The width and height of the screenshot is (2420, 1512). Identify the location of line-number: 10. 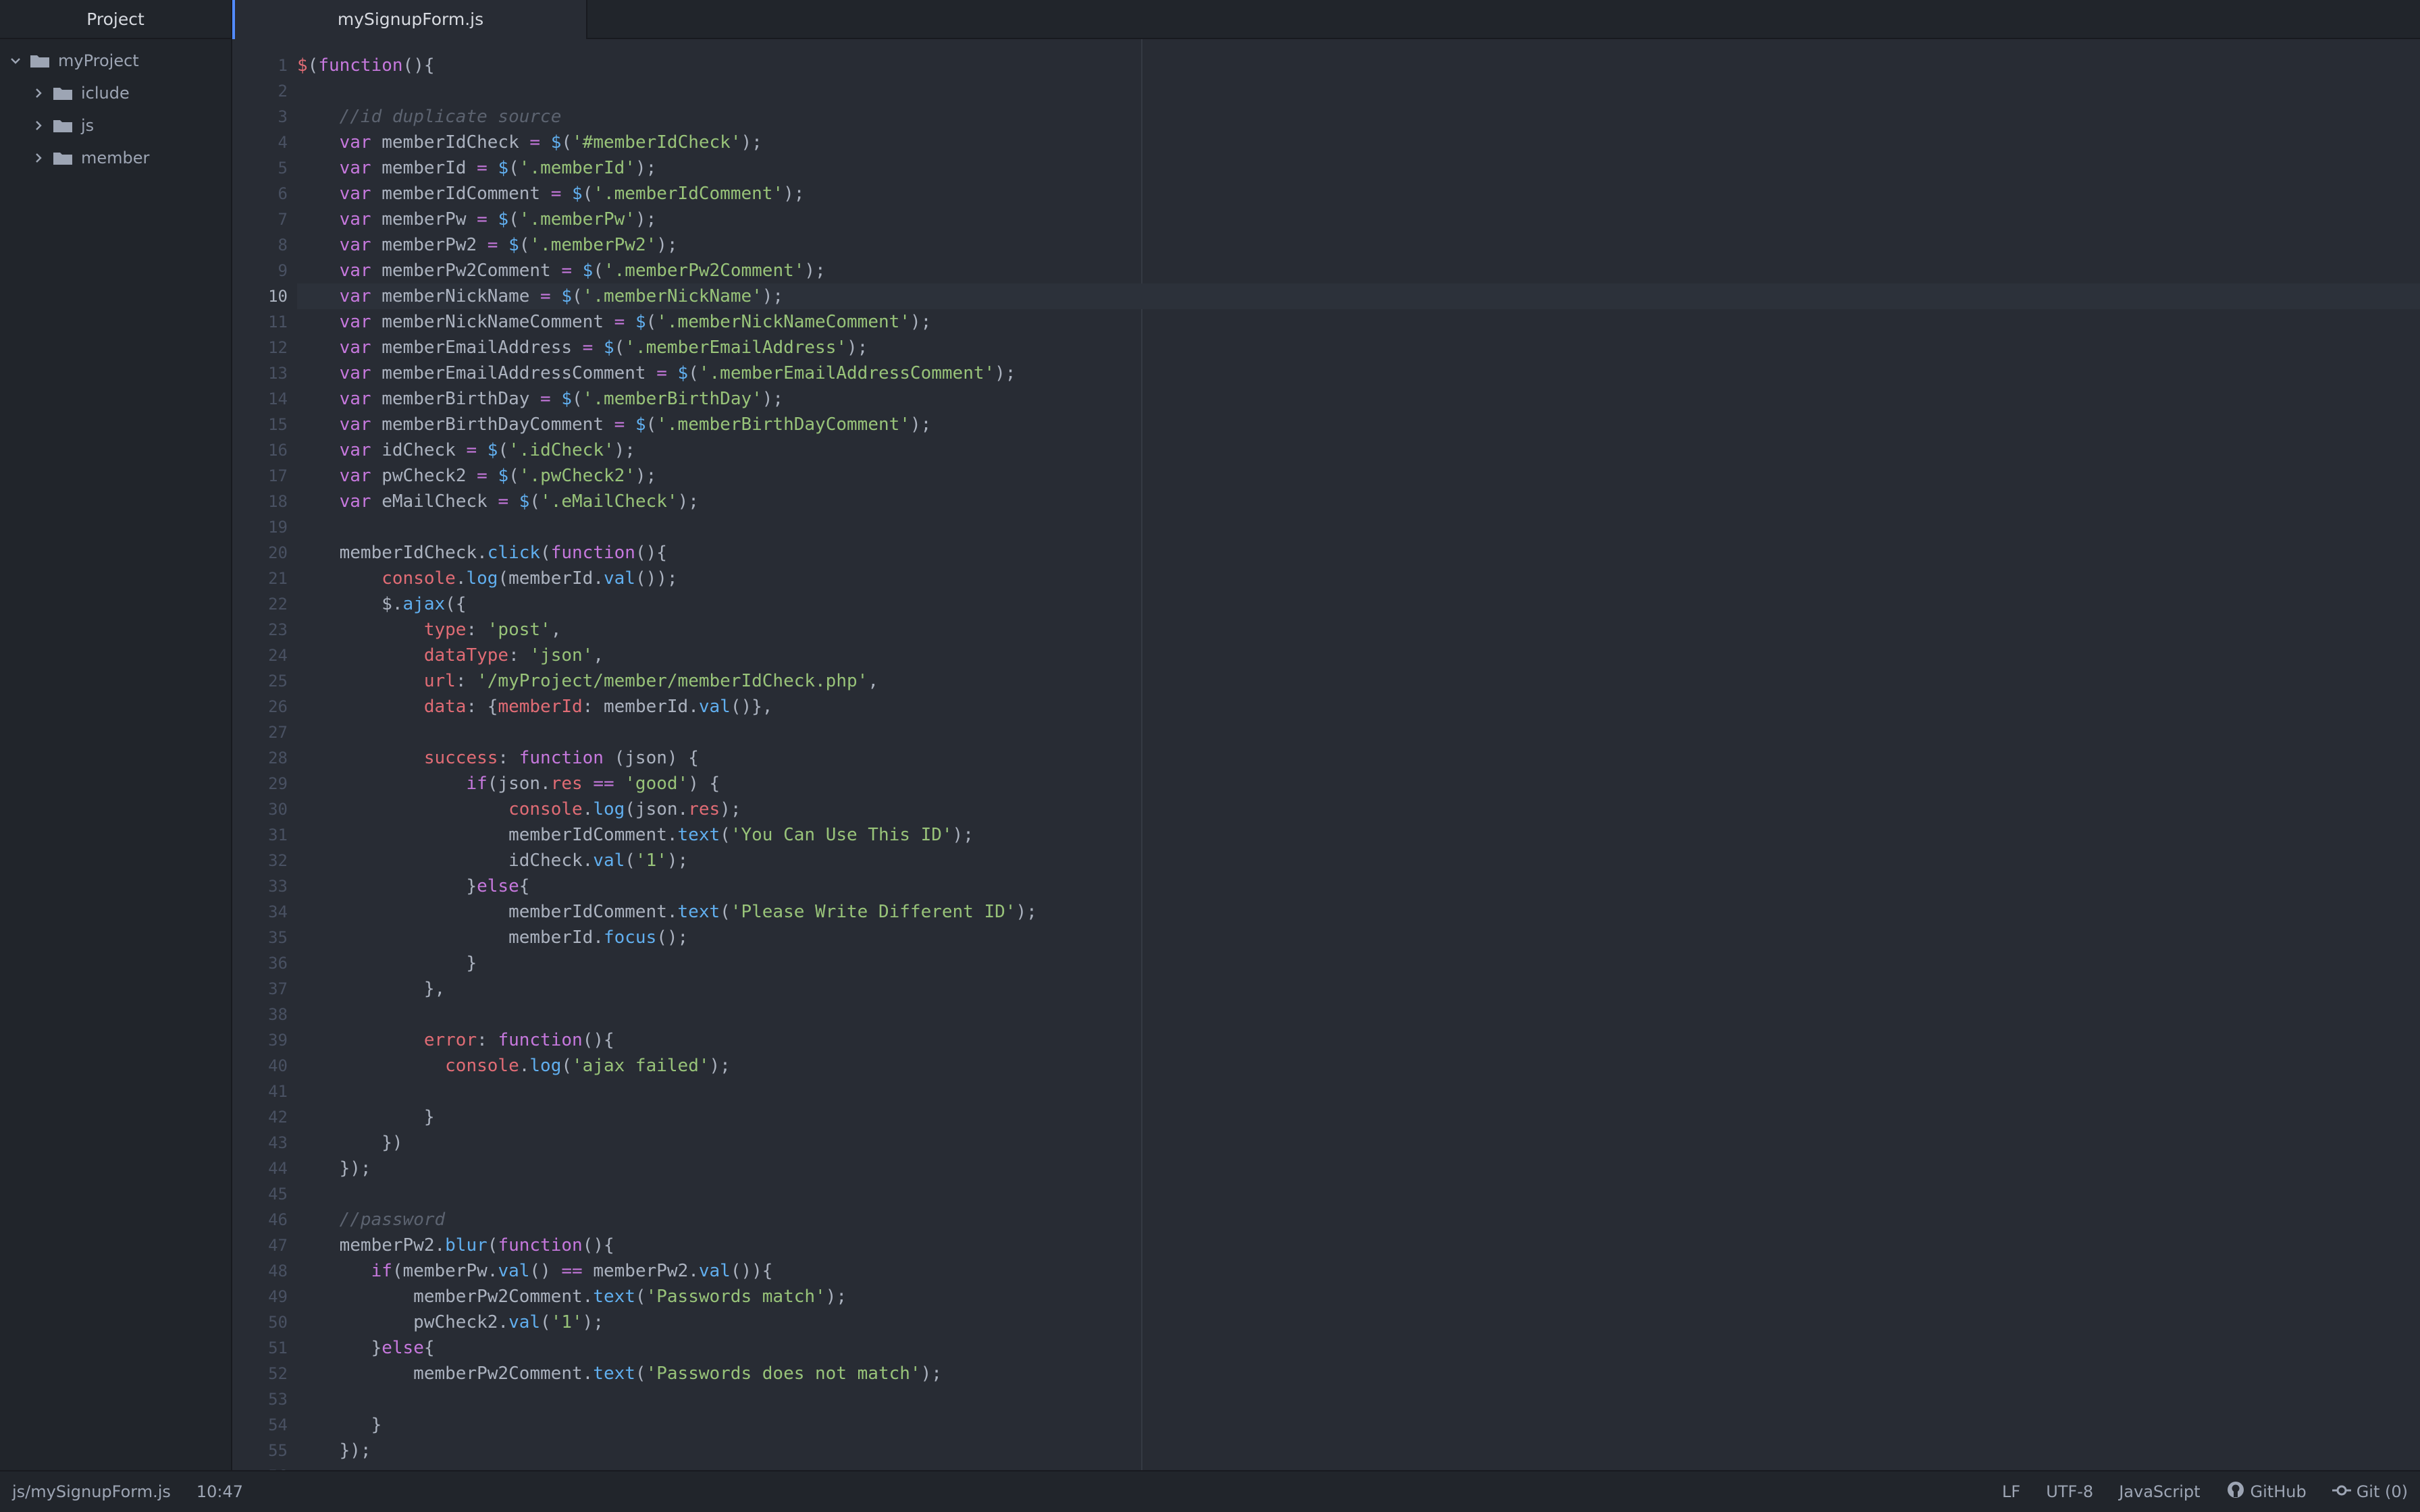
(261, 296).